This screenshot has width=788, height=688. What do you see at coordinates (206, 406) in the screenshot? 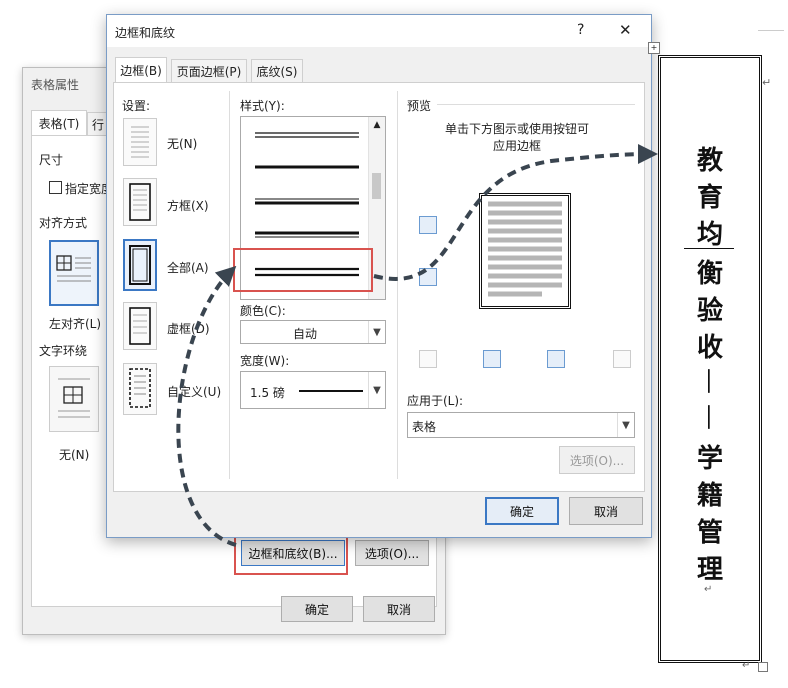
I see `arrow-button-to-style` at bounding box center [206, 406].